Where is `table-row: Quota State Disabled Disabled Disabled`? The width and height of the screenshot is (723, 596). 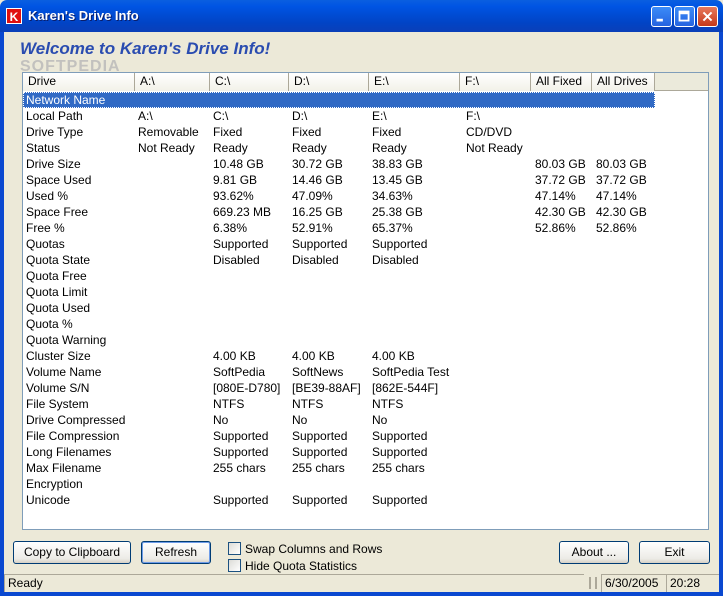 table-row: Quota State Disabled Disabled Disabled is located at coordinates (339, 260).